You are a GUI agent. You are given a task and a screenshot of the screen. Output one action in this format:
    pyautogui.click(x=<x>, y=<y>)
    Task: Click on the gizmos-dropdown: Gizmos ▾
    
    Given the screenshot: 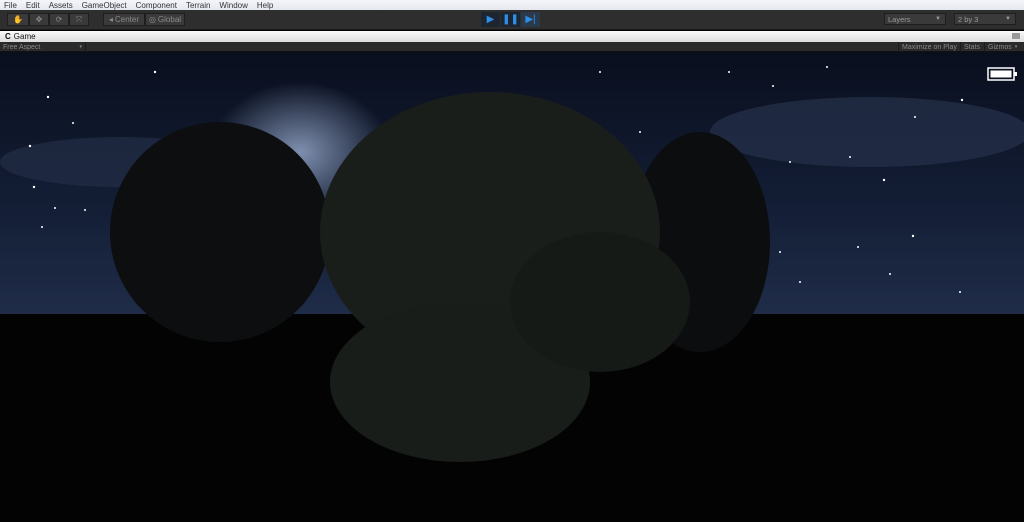 What is the action you would take?
    pyautogui.click(x=1004, y=47)
    